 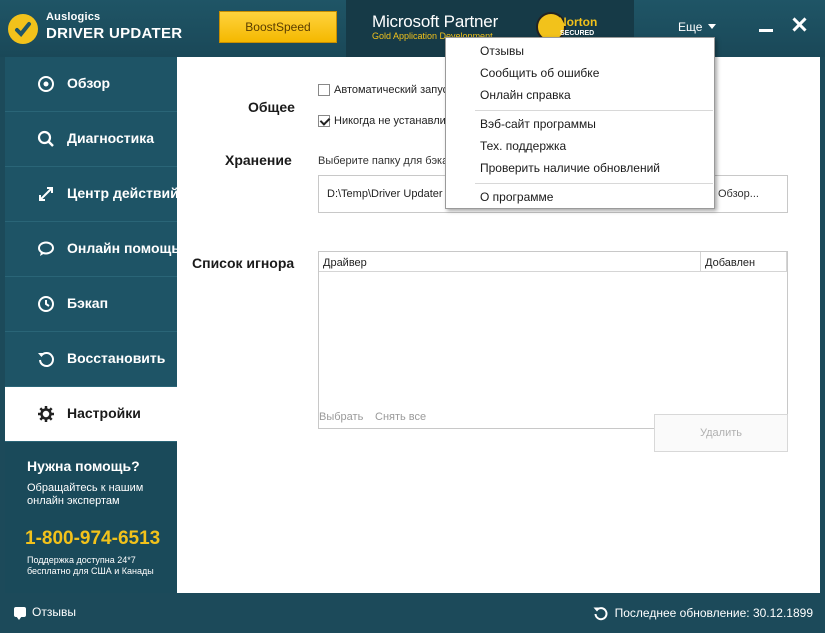 I want to click on sidebar-item-label: Центр действий, so click(x=123, y=193).